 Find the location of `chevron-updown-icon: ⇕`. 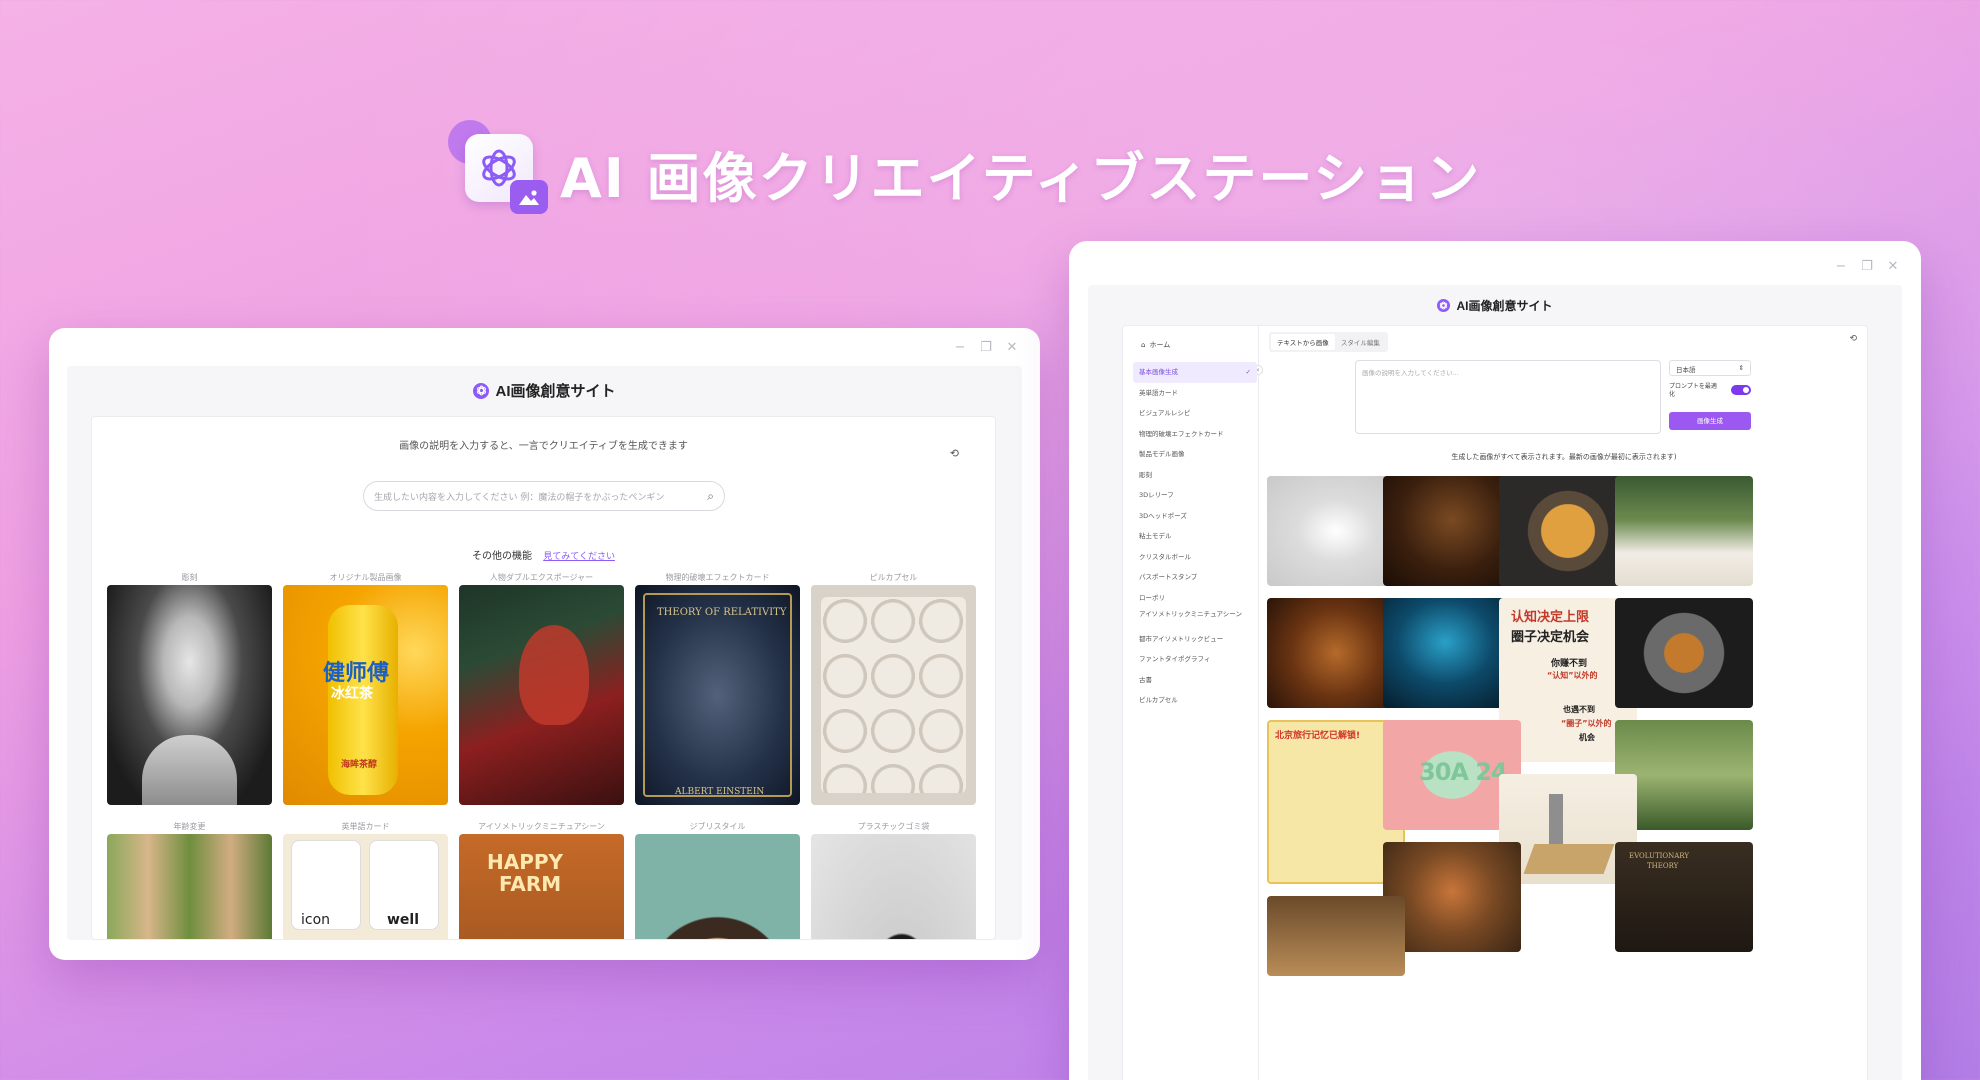

chevron-updown-icon: ⇕ is located at coordinates (1741, 368).